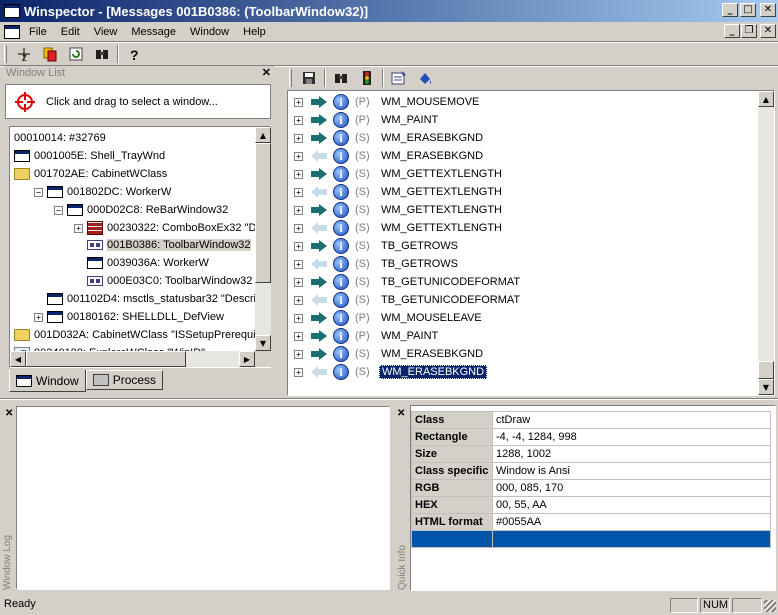 The height and width of the screenshot is (615, 778). Describe the element at coordinates (70, 32) in the screenshot. I see `menu-edit: Edit` at that location.